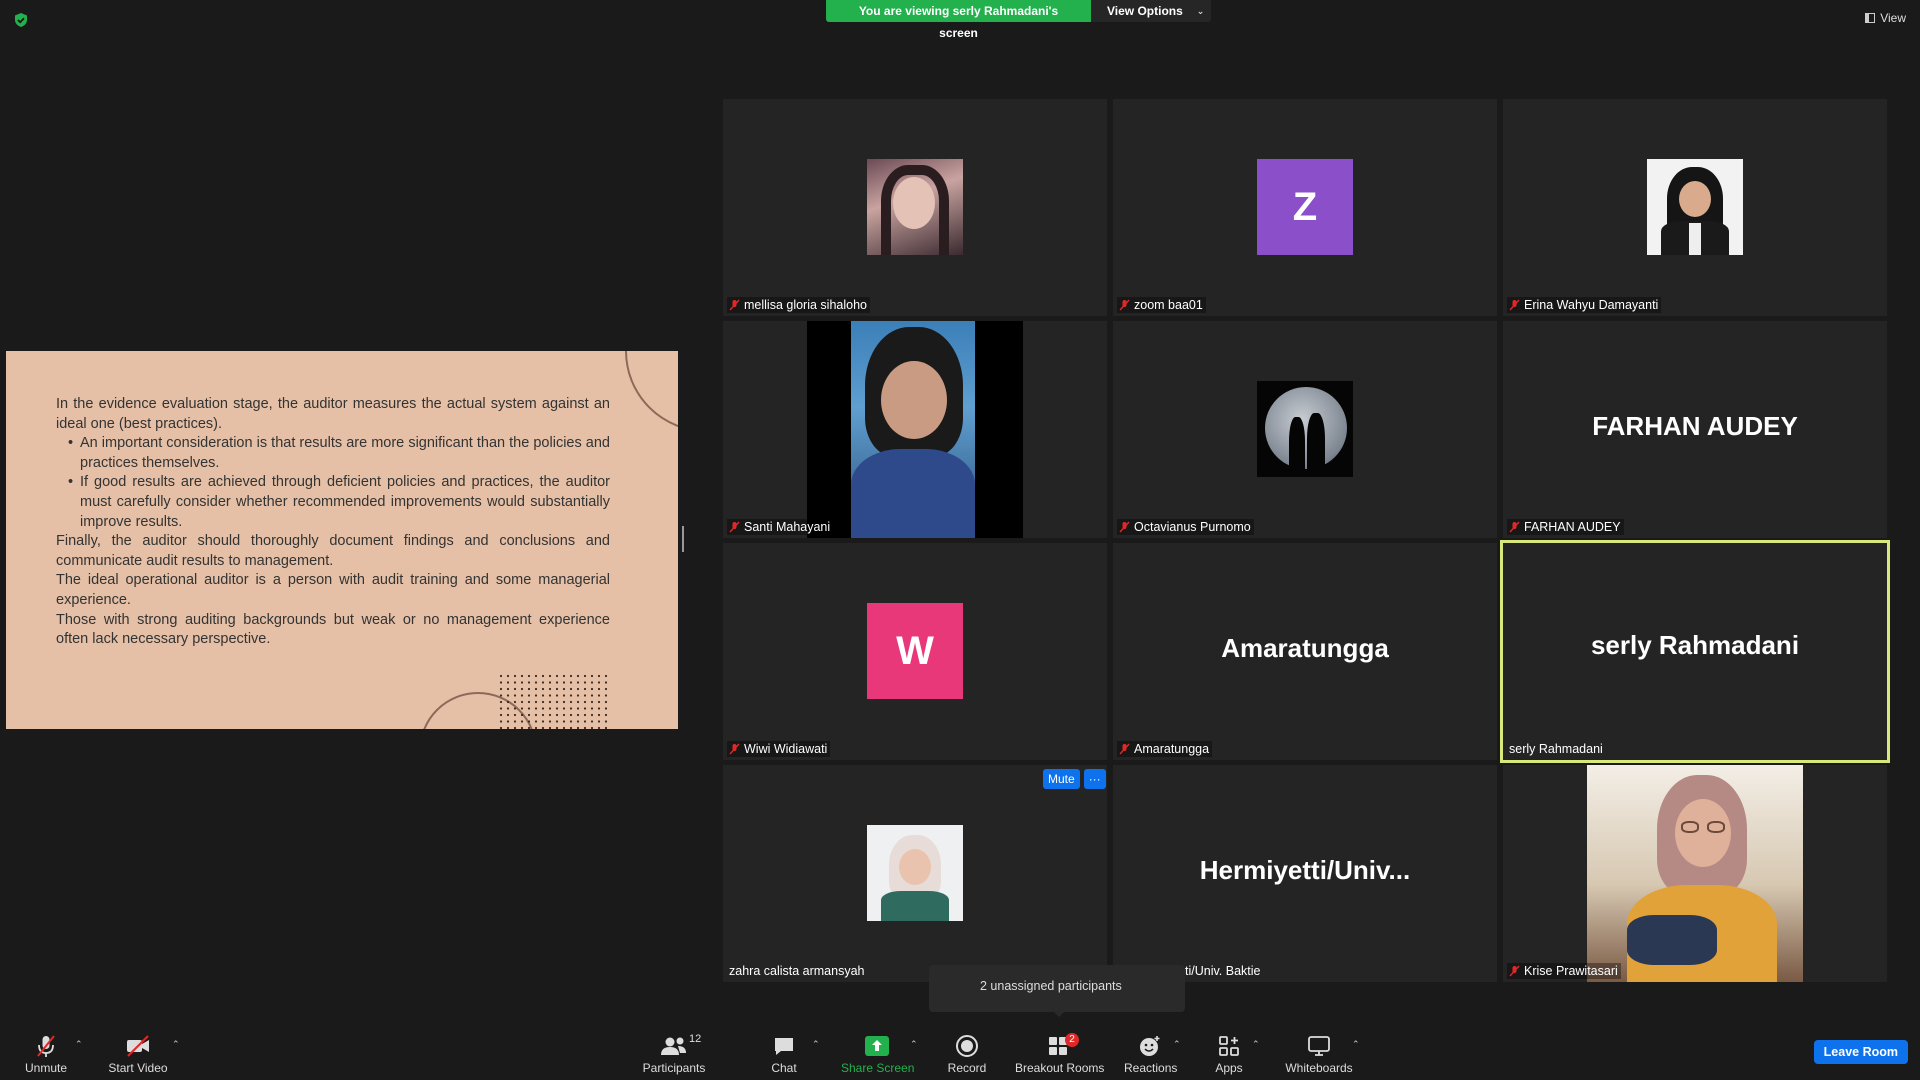 This screenshot has height=1080, width=1920. Describe the element at coordinates (915, 873) in the screenshot. I see `participant-tile: zahra calista armansyah` at that location.